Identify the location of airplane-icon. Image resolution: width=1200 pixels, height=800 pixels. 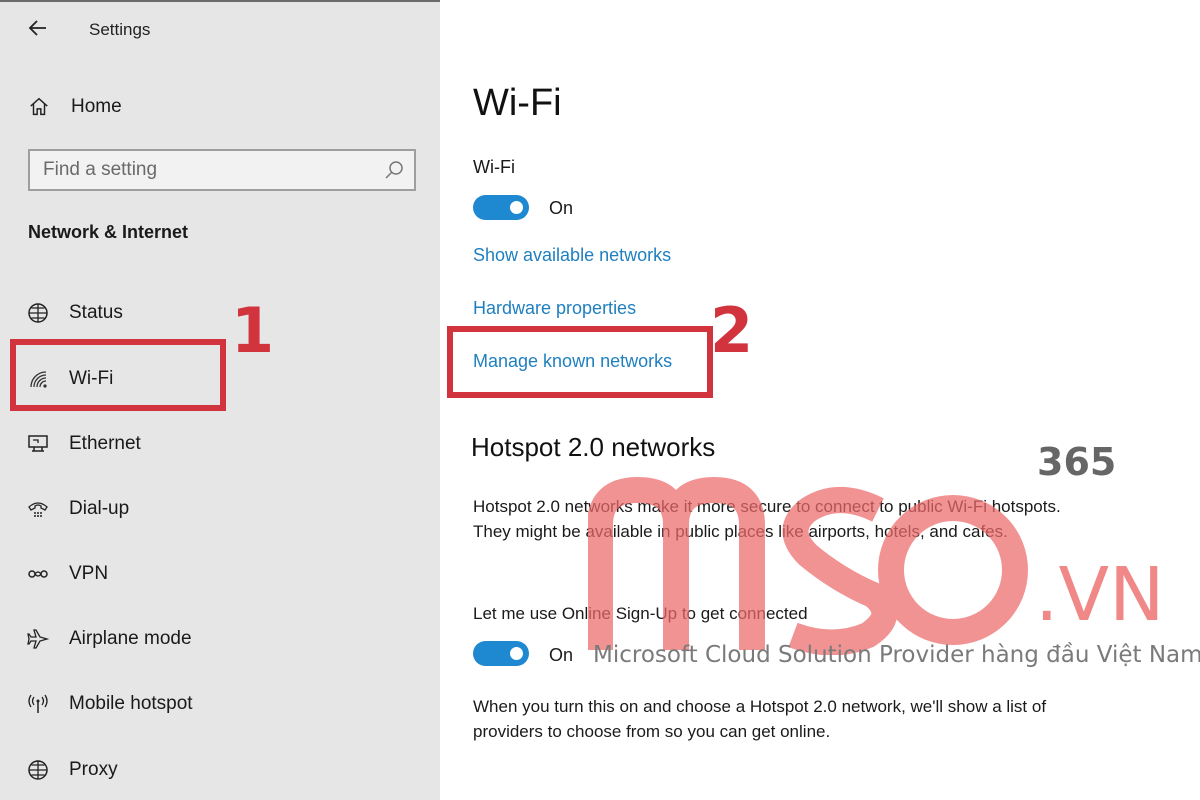
(38, 639).